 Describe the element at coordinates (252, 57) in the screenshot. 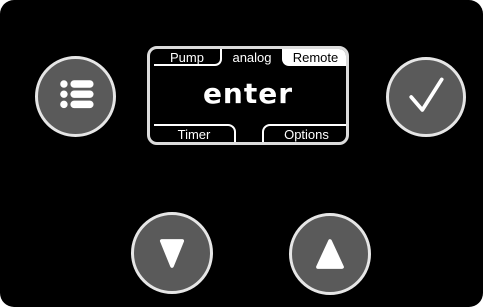

I see `tab-analog: analog` at that location.